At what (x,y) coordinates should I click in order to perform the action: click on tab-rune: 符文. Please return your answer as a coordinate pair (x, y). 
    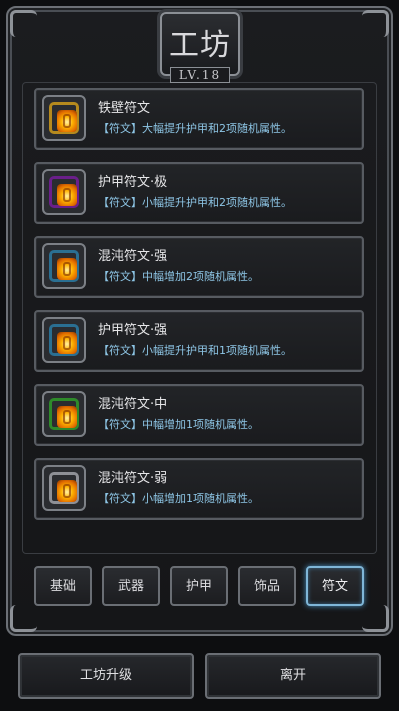
    Looking at the image, I should click on (335, 586).